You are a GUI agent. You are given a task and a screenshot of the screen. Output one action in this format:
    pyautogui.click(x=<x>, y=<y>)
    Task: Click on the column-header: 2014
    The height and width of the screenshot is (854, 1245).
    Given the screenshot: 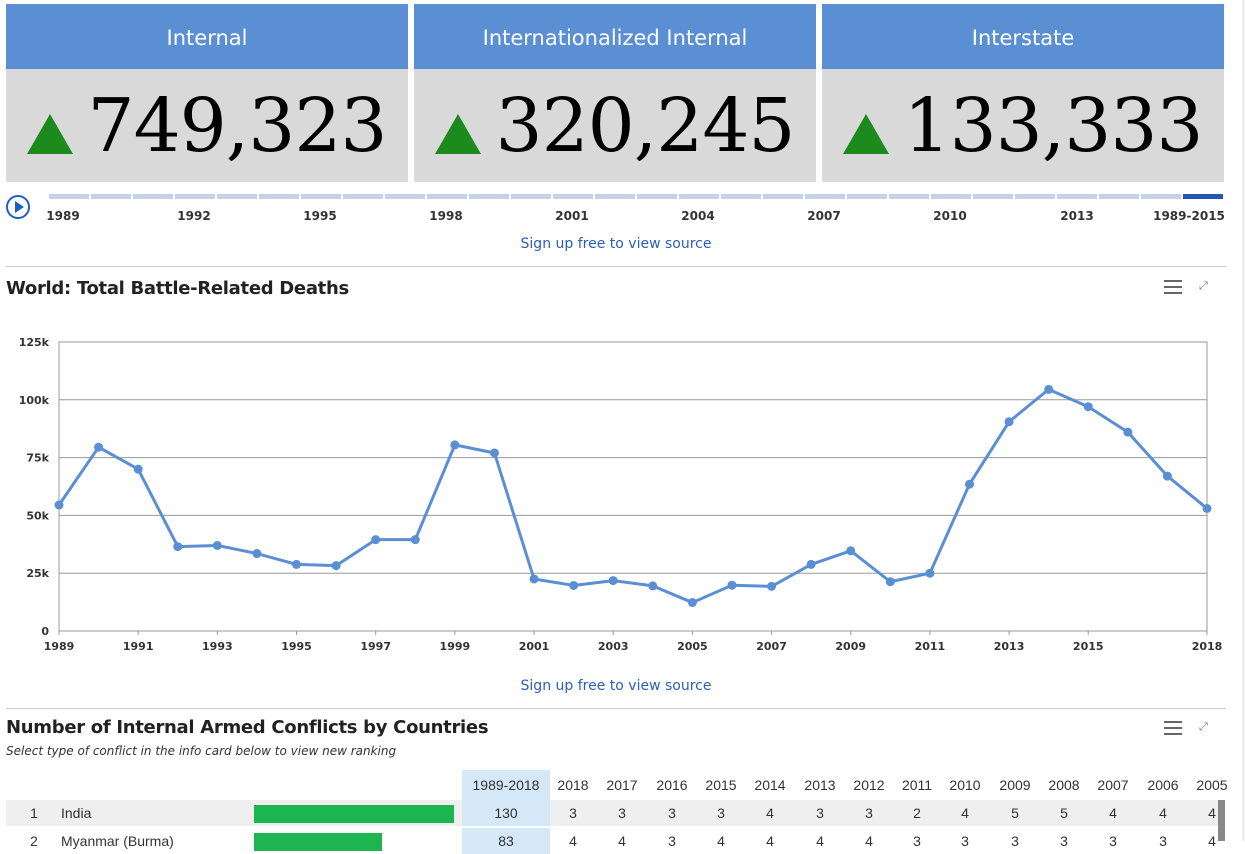 What is the action you would take?
    pyautogui.click(x=770, y=785)
    